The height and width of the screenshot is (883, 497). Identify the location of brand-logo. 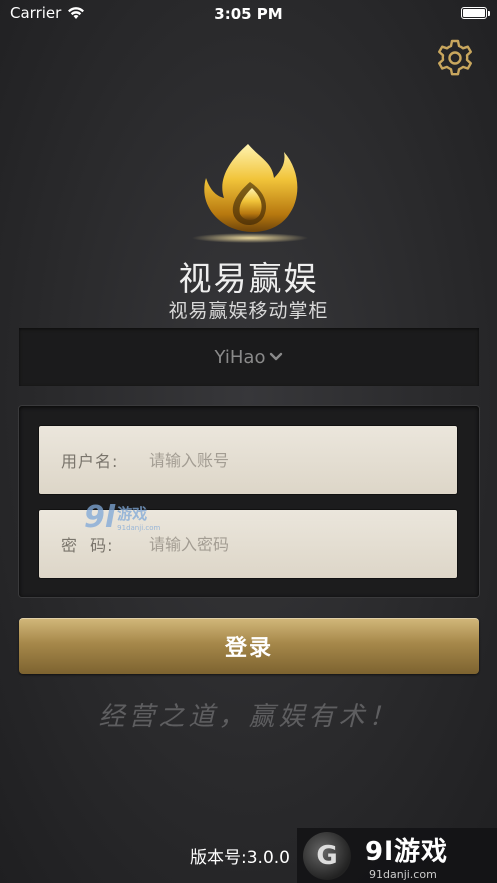
(250, 192).